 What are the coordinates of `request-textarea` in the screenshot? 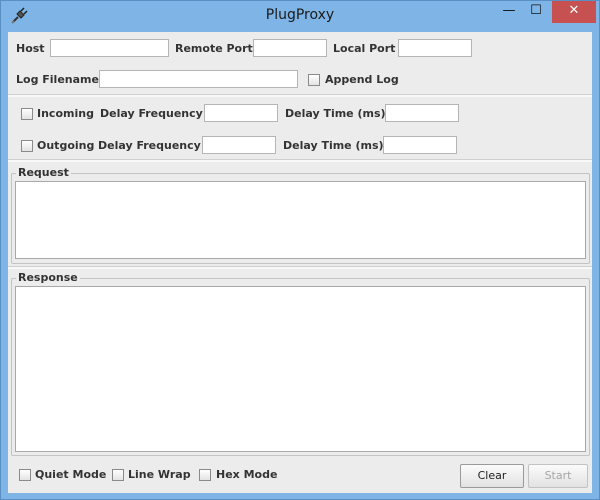 It's located at (300, 220).